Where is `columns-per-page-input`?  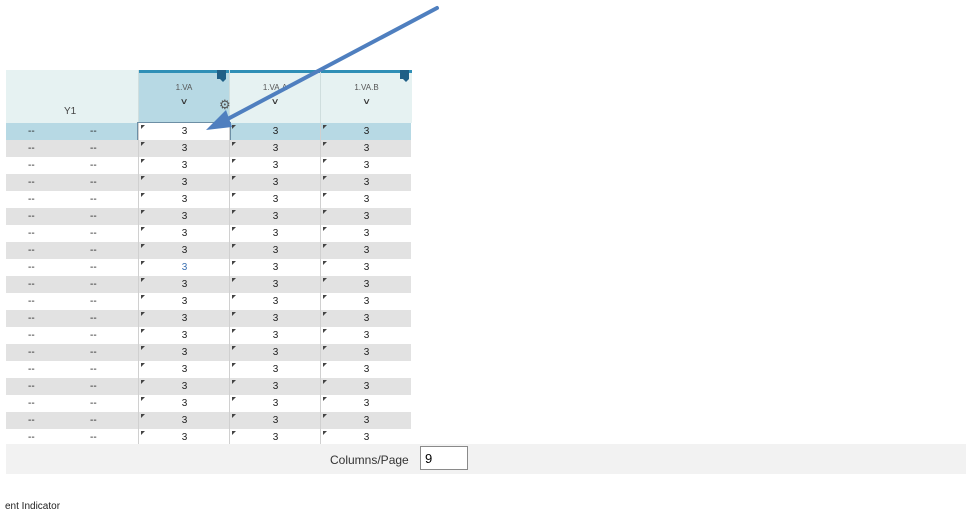
columns-per-page-input is located at coordinates (444, 458).